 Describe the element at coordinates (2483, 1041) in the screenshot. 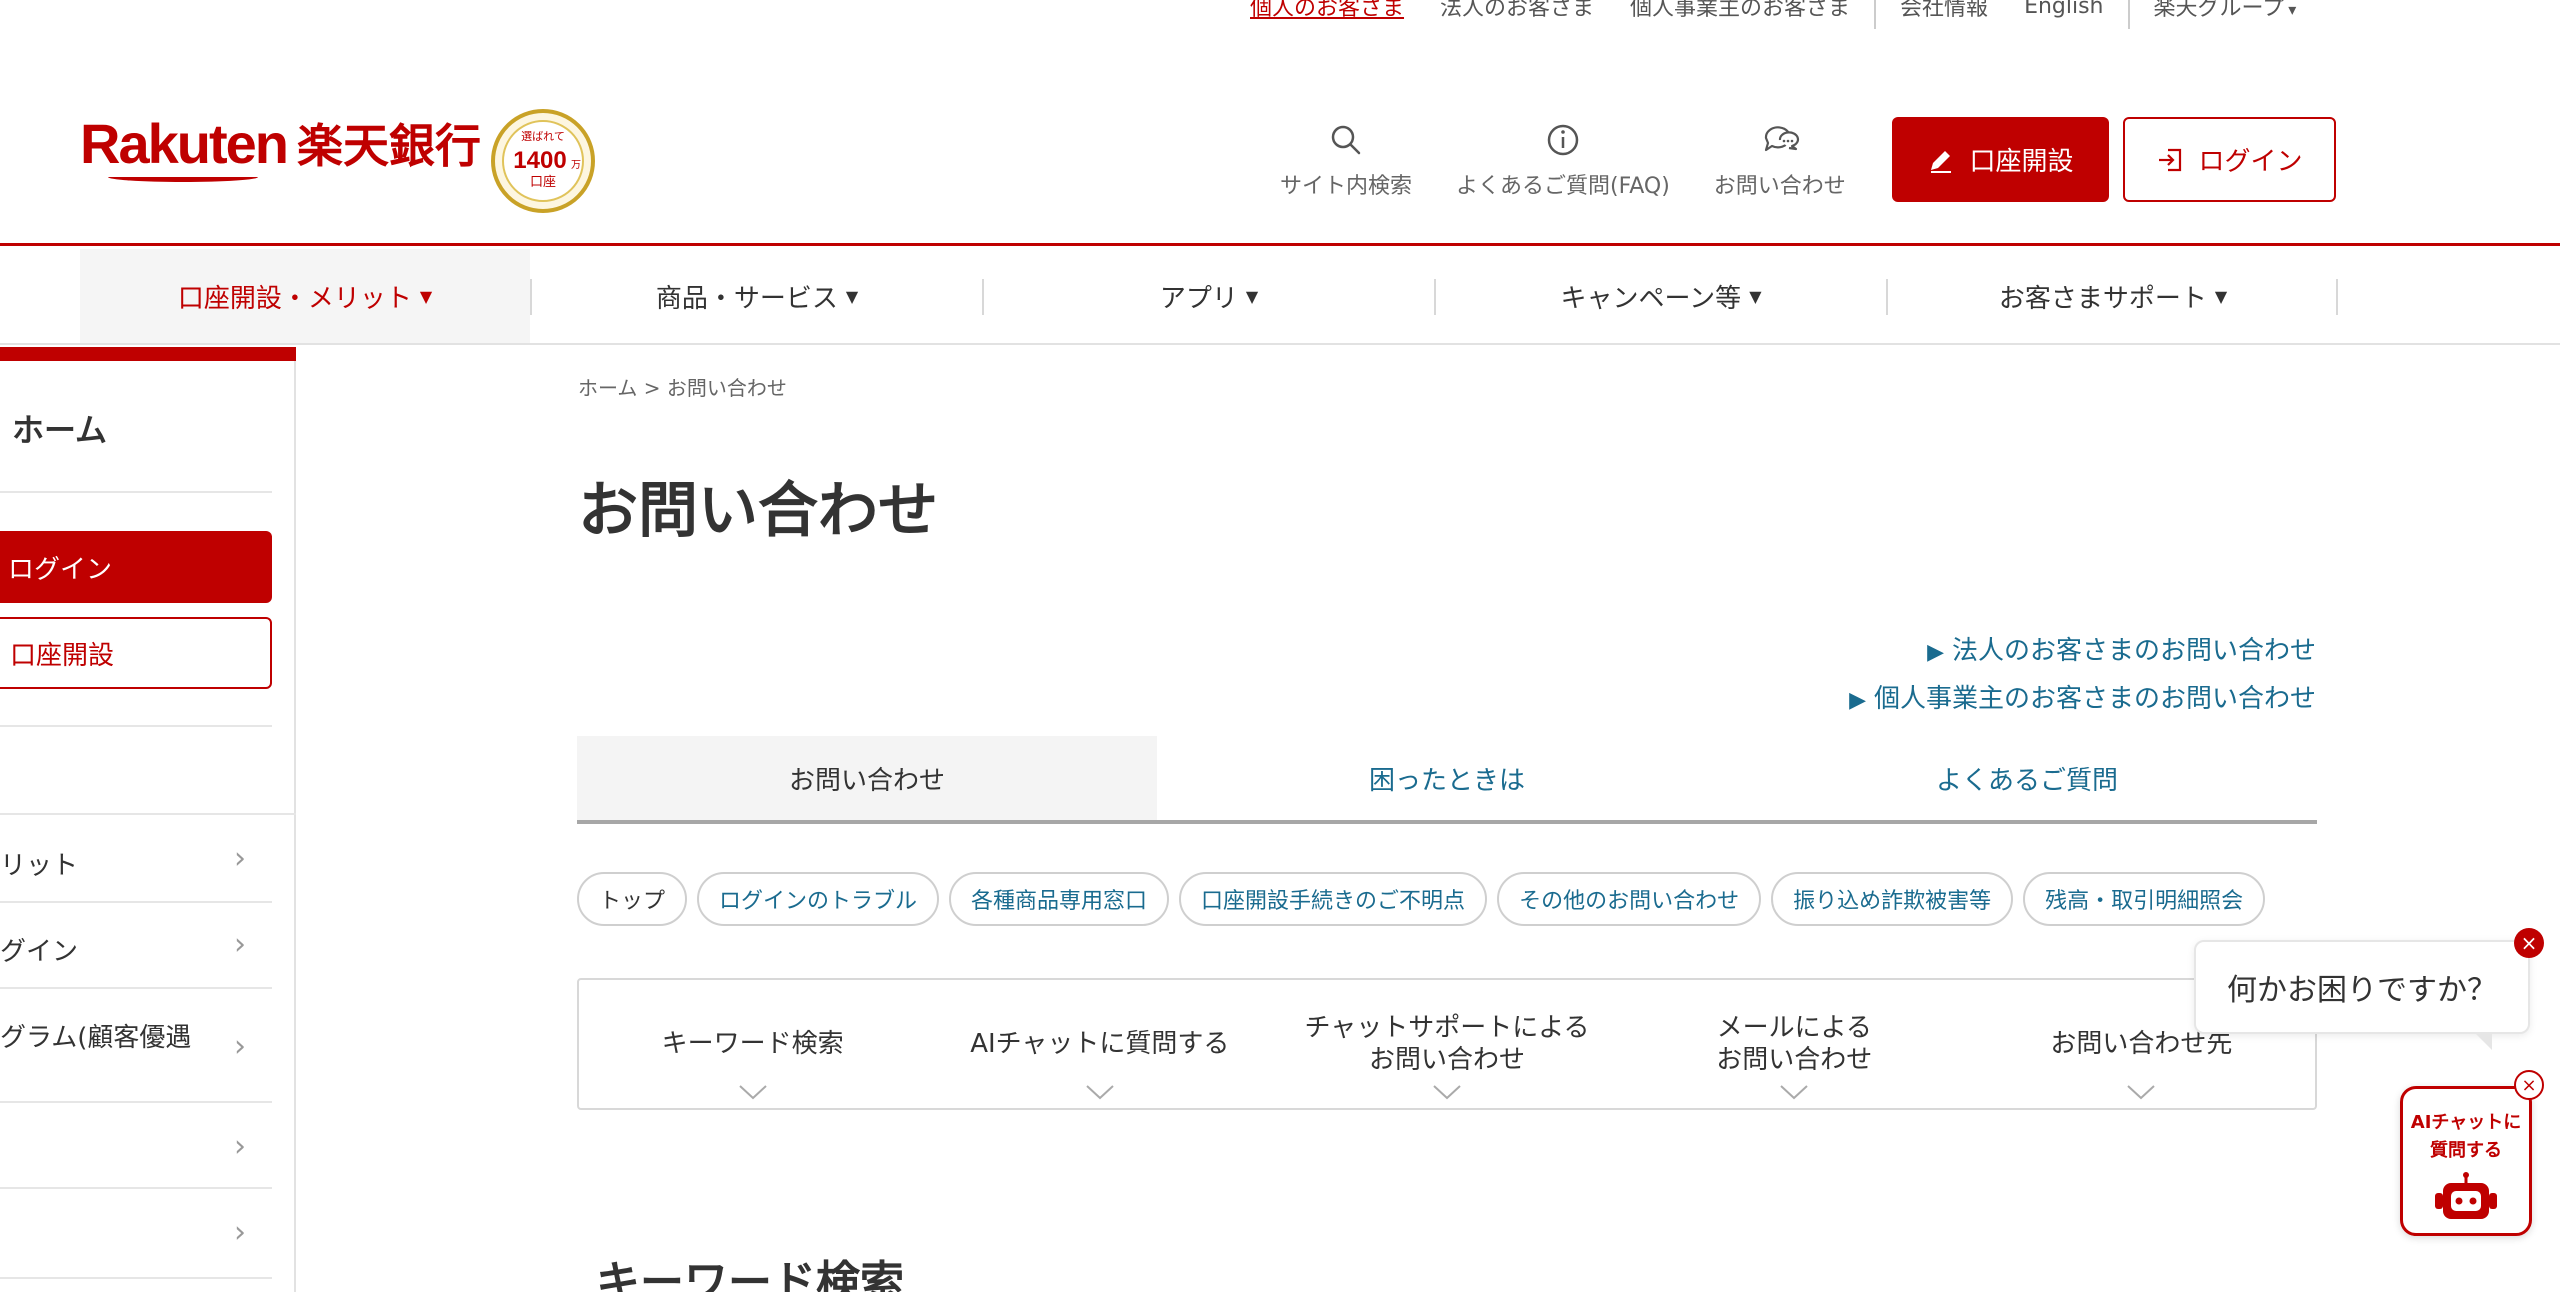

I see `bubble-tail` at that location.